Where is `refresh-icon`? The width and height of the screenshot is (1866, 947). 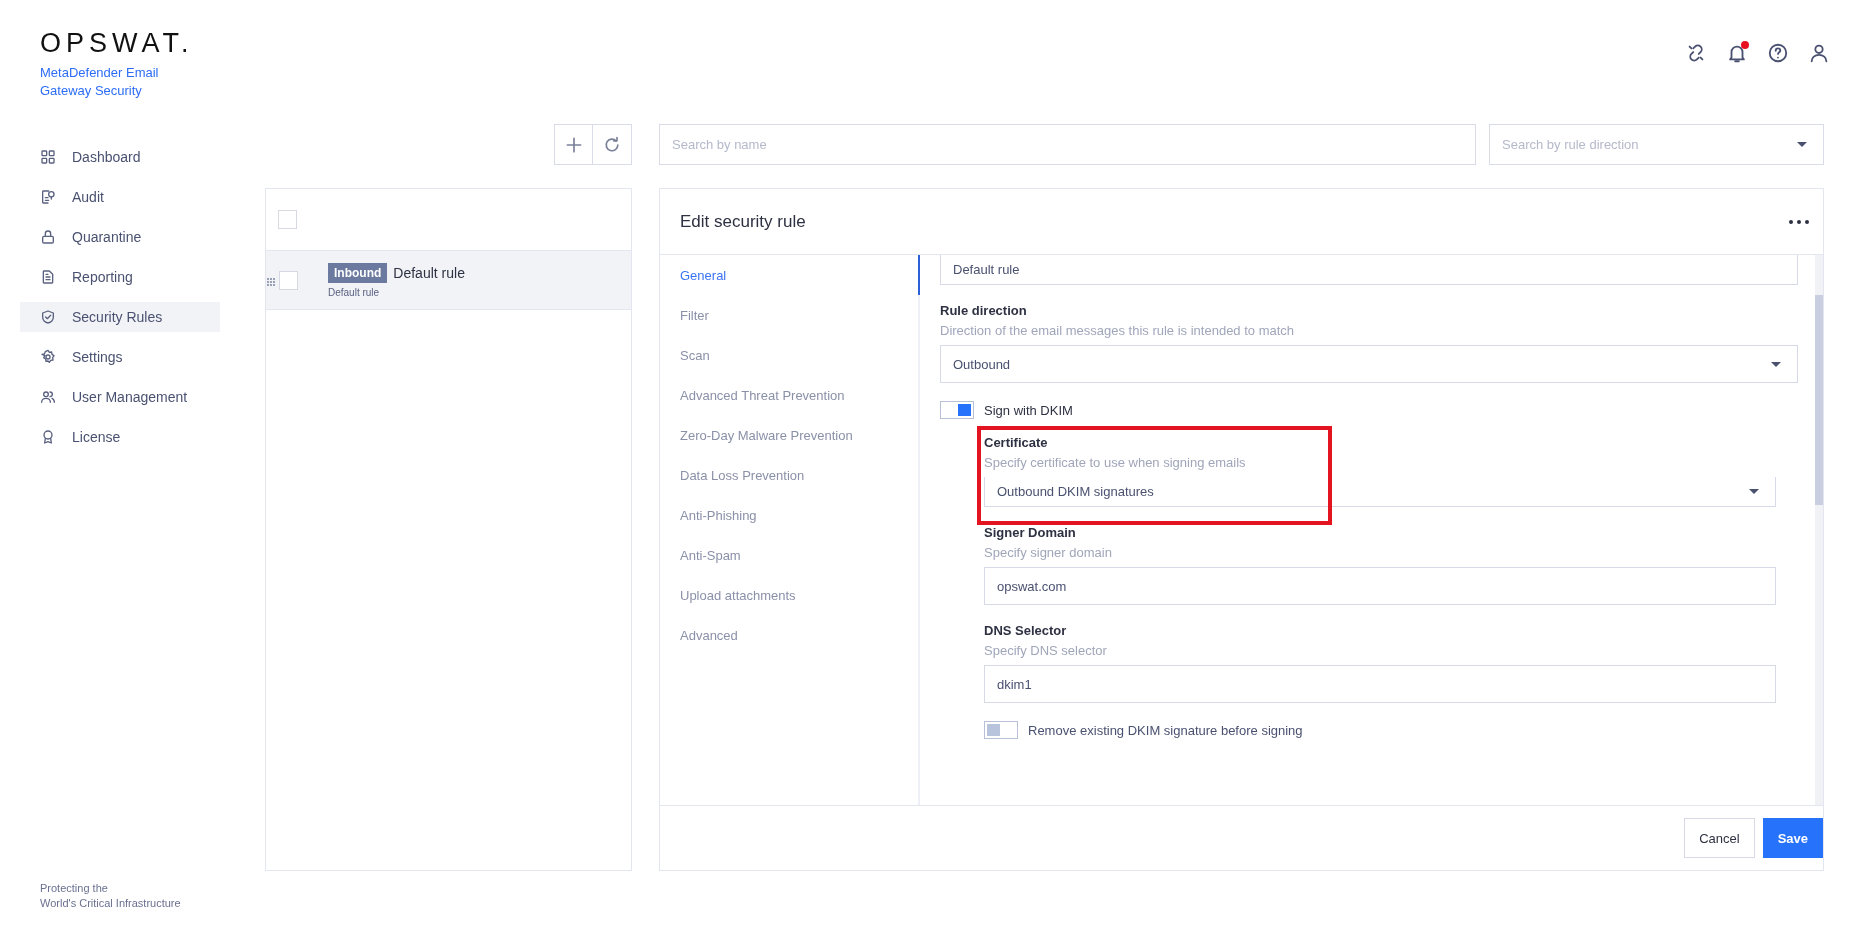
refresh-icon is located at coordinates (612, 144).